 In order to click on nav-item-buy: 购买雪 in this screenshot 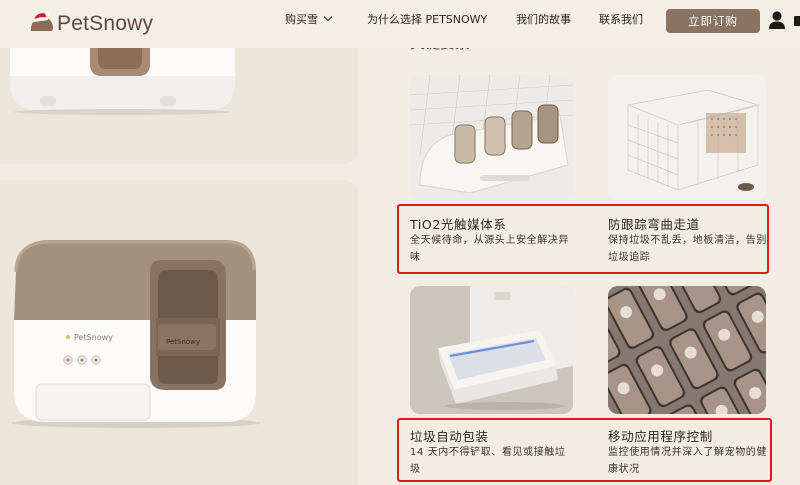, I will do `click(309, 19)`.